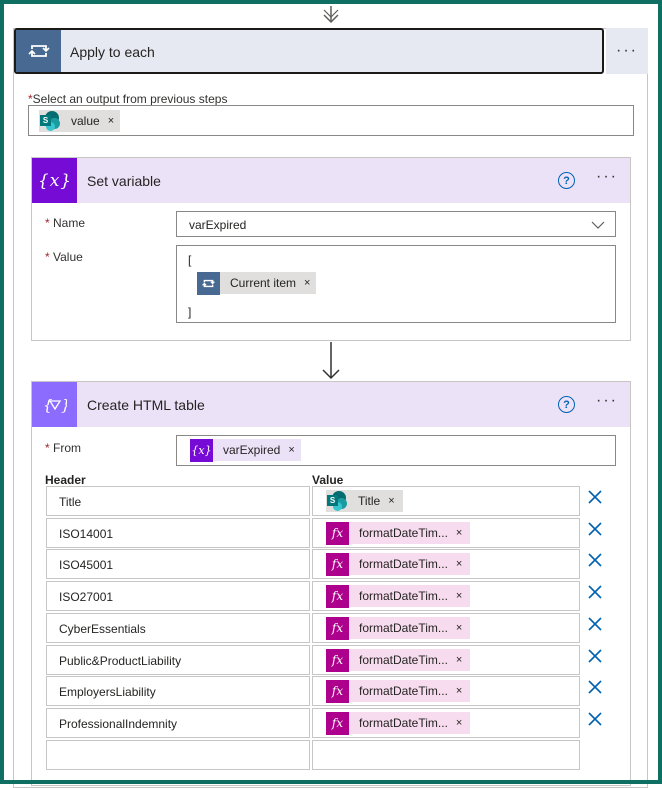 The image size is (662, 788). I want to click on header-cell-text: CyberEssentials, so click(102, 629).